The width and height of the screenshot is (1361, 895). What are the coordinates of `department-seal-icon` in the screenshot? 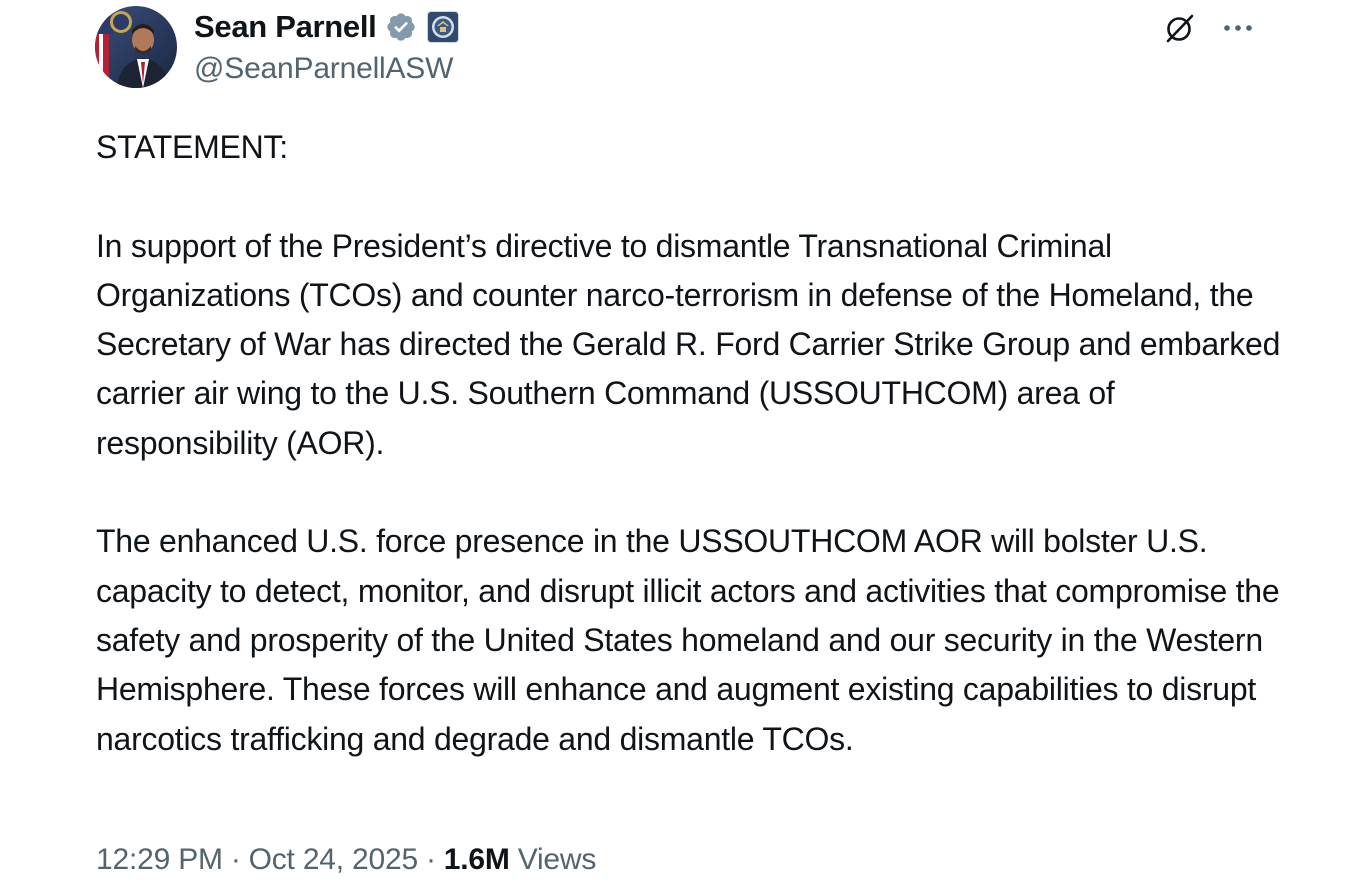 It's located at (442, 27).